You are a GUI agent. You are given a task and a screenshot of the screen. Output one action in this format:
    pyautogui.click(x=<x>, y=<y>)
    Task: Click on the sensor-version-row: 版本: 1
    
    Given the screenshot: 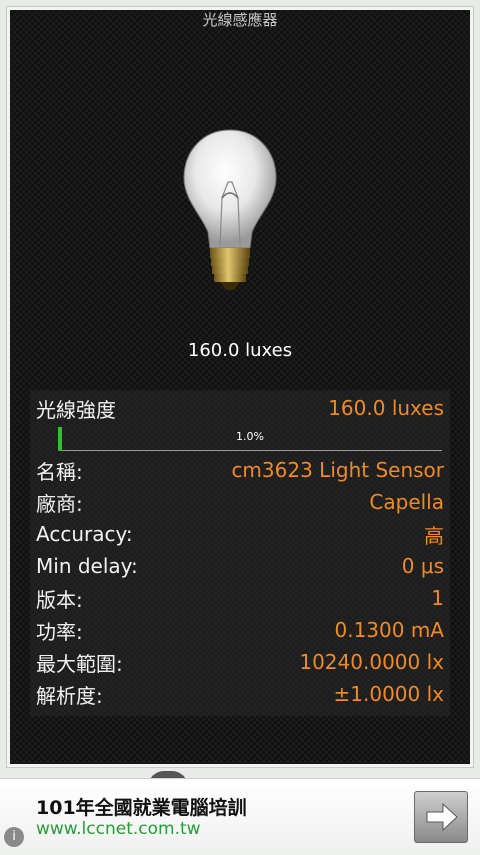 What is the action you would take?
    pyautogui.click(x=240, y=598)
    